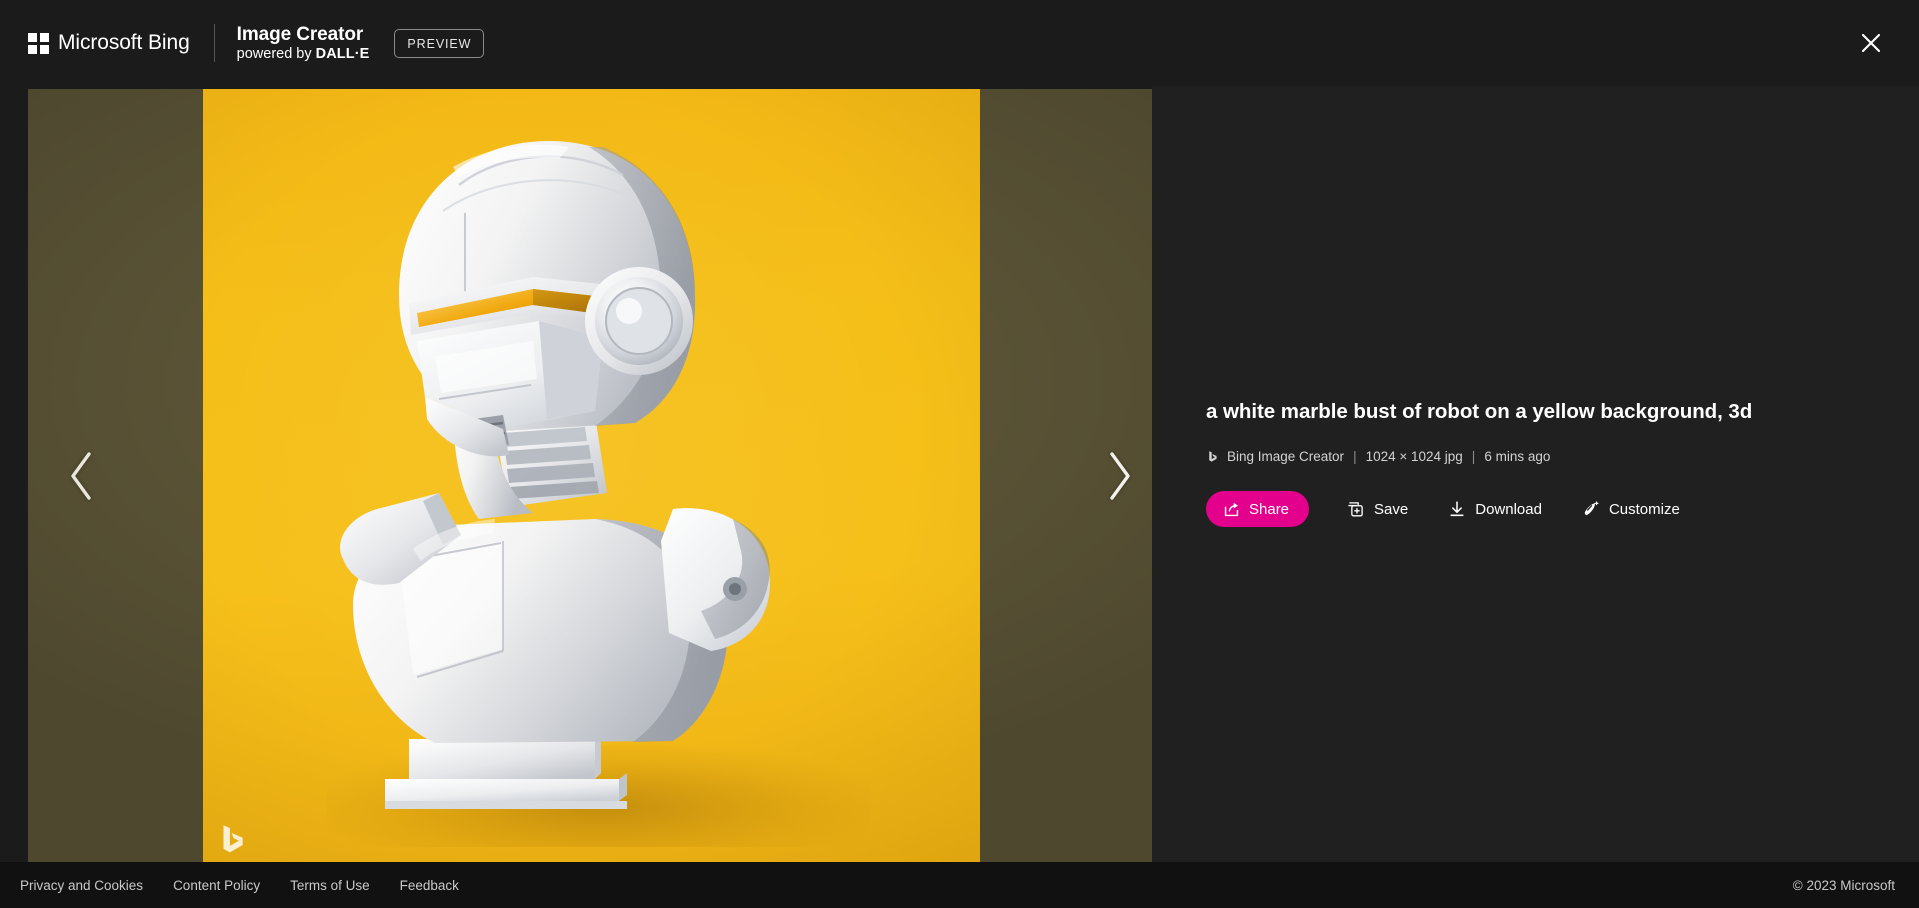  I want to click on save-button: Save, so click(1377, 509).